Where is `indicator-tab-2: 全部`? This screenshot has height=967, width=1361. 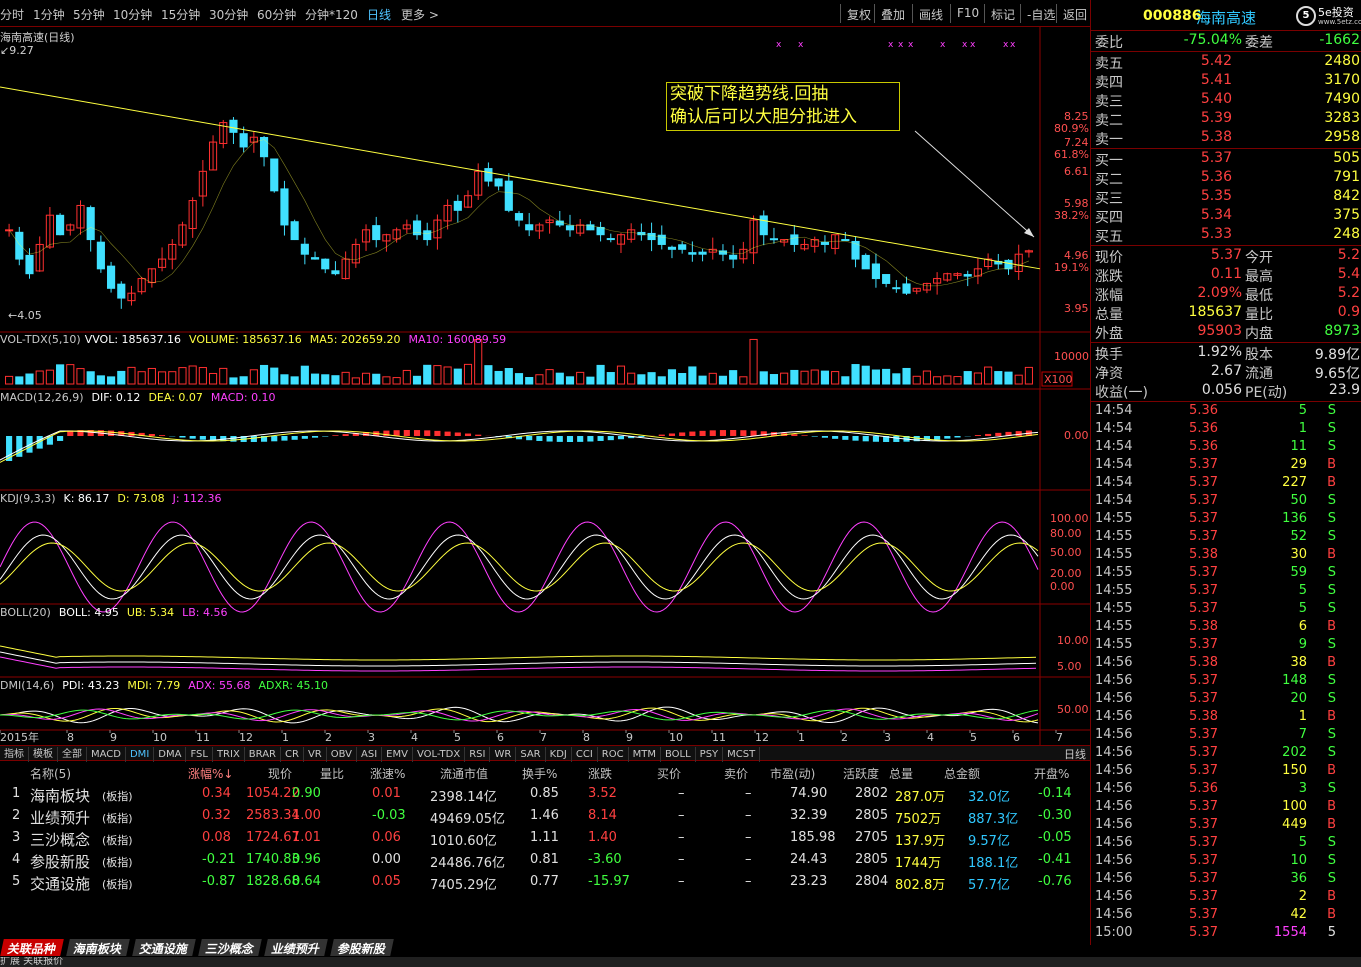 indicator-tab-2: 全部 is located at coordinates (72, 754).